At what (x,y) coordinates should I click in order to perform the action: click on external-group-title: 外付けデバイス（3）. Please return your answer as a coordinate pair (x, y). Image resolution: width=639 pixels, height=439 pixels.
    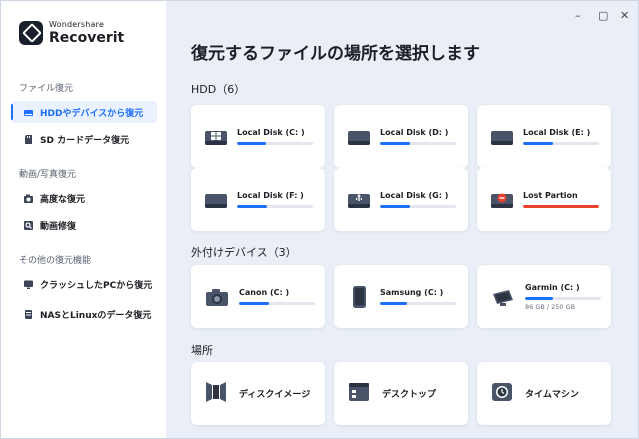
    Looking at the image, I should click on (244, 252).